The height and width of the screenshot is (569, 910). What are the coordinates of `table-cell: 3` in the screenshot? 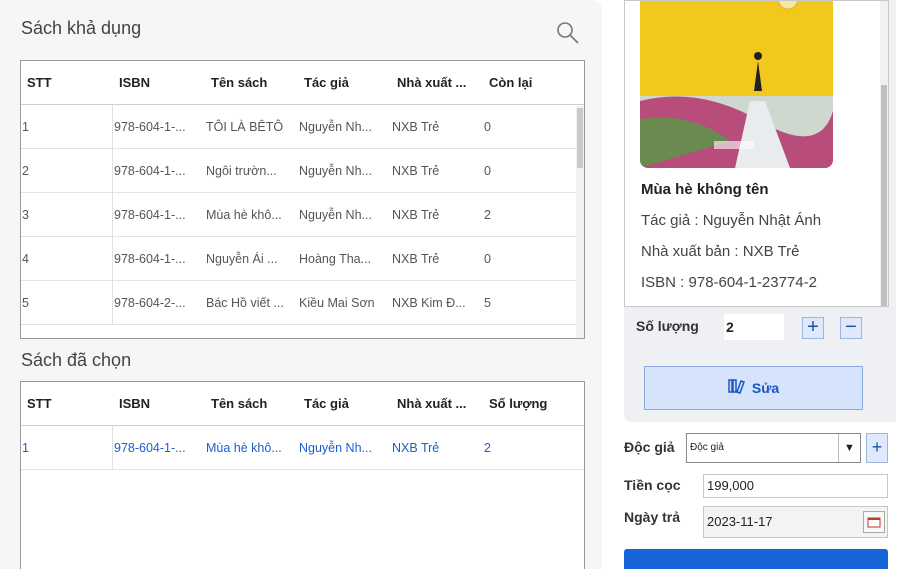 It's located at (67, 214).